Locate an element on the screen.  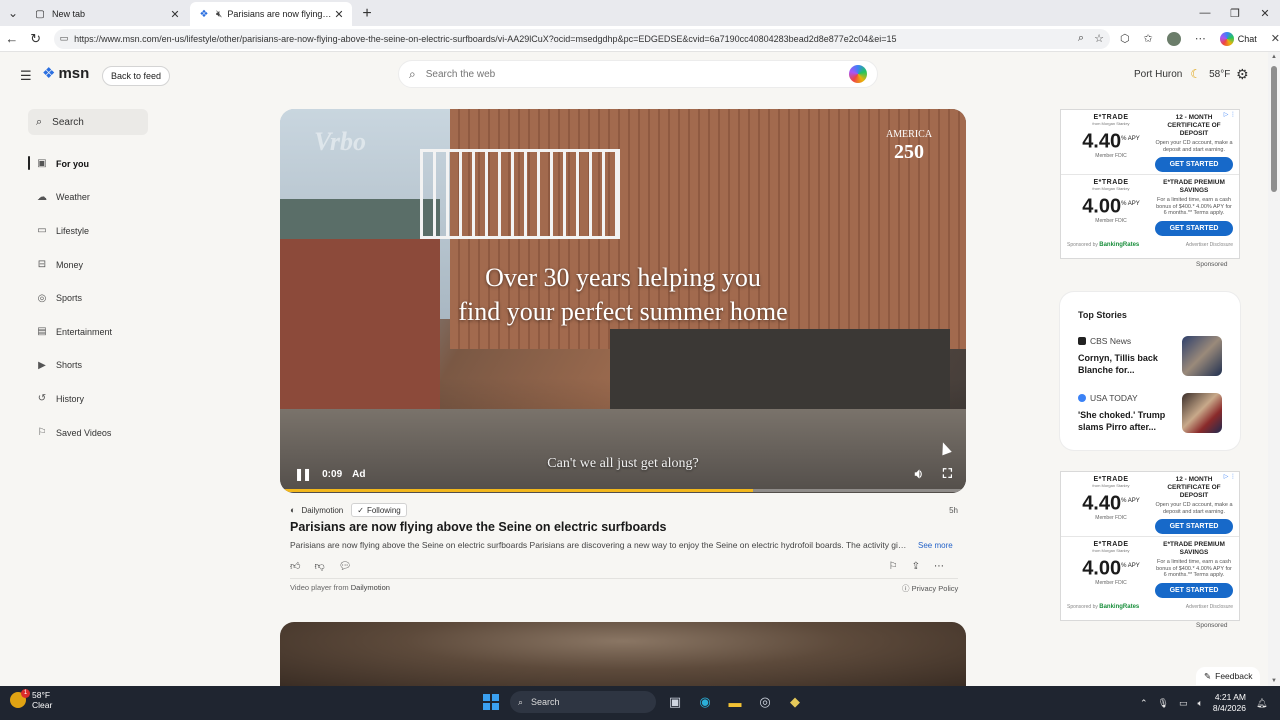
sidebar-item-weather: ☁ Weather is located at coordinates (93, 198).